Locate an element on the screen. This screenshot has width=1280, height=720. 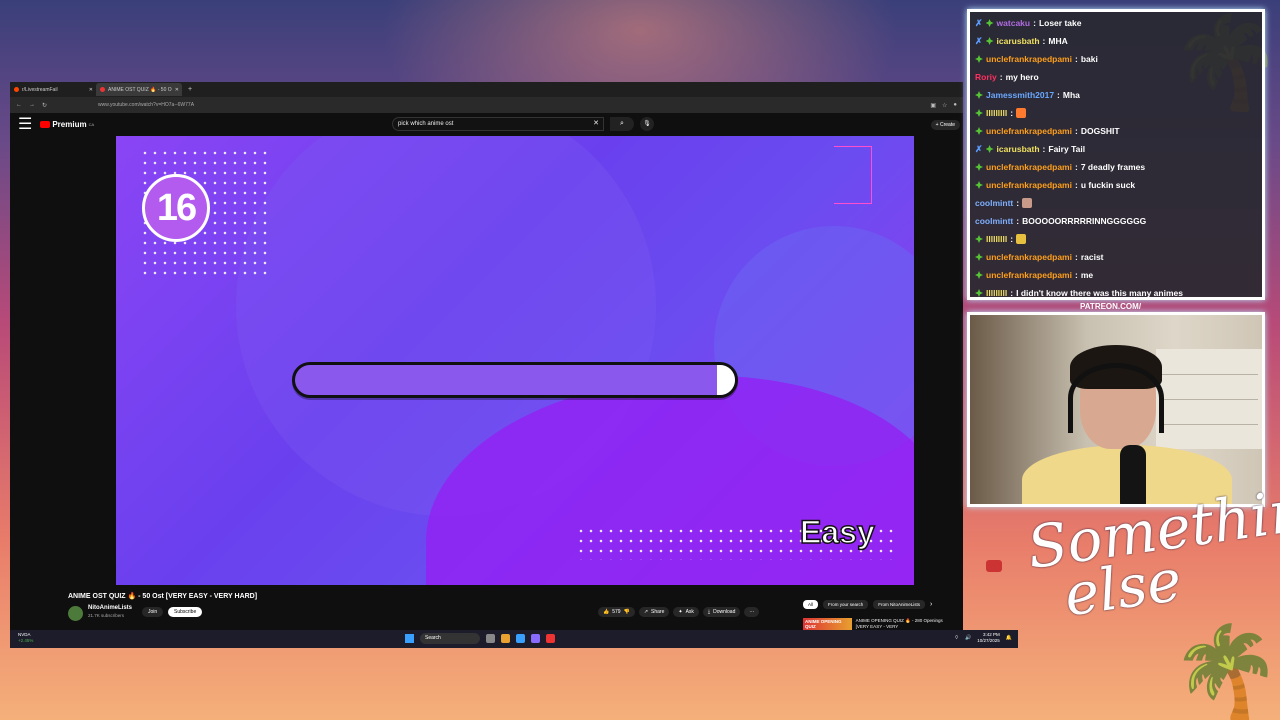
sparkle-icon: ✦ is located at coordinates (680, 612).